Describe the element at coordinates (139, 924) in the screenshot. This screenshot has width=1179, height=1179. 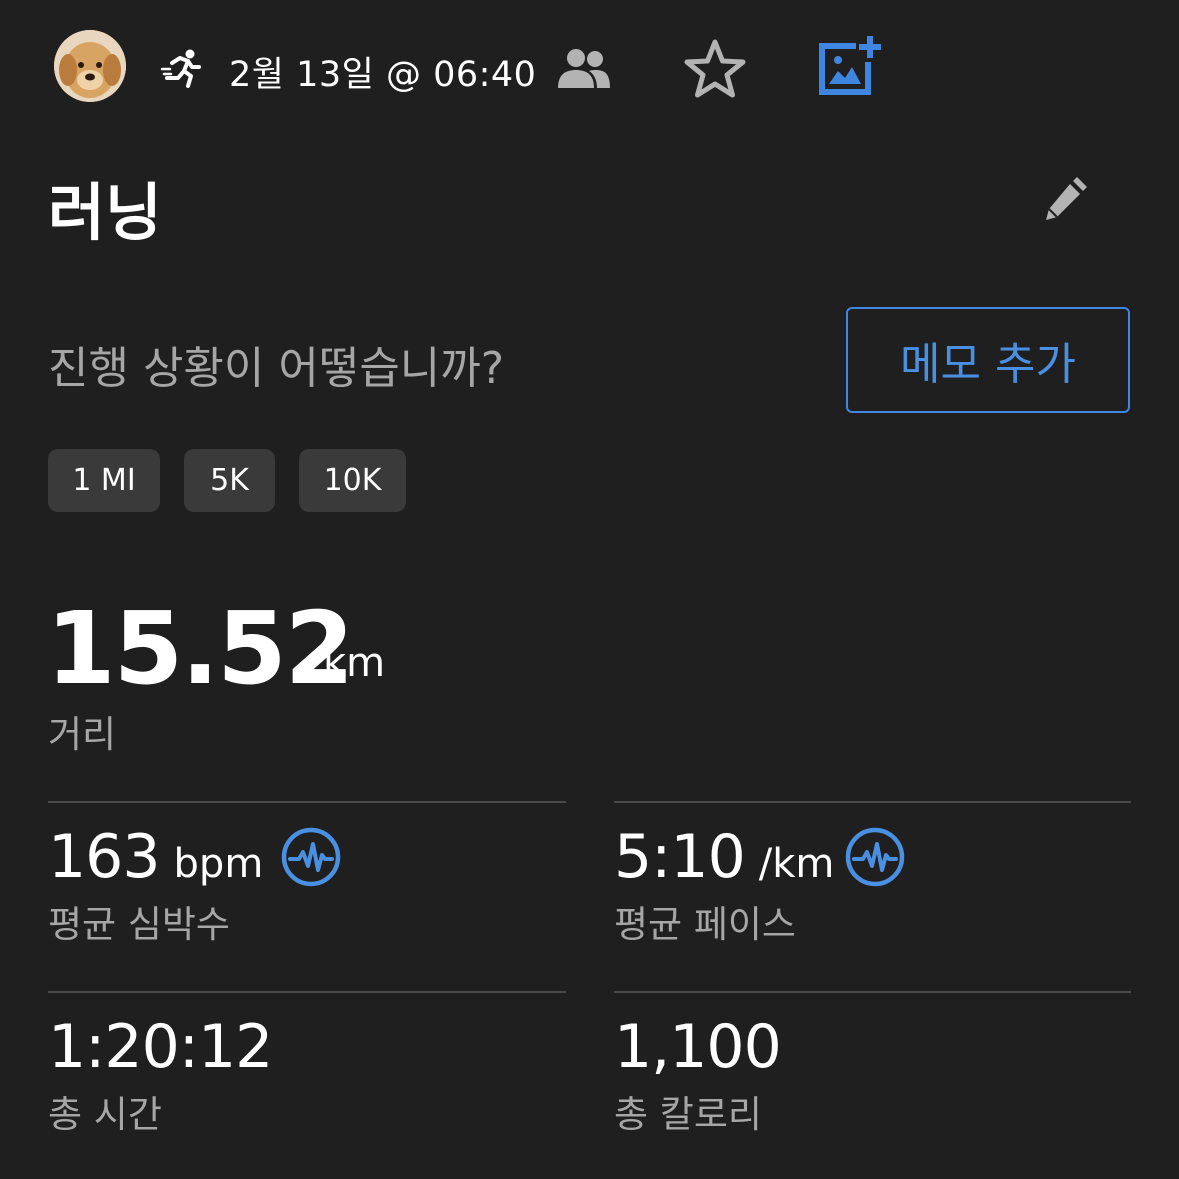
I see `avg-heart-rate-label: 평균 심박수` at that location.